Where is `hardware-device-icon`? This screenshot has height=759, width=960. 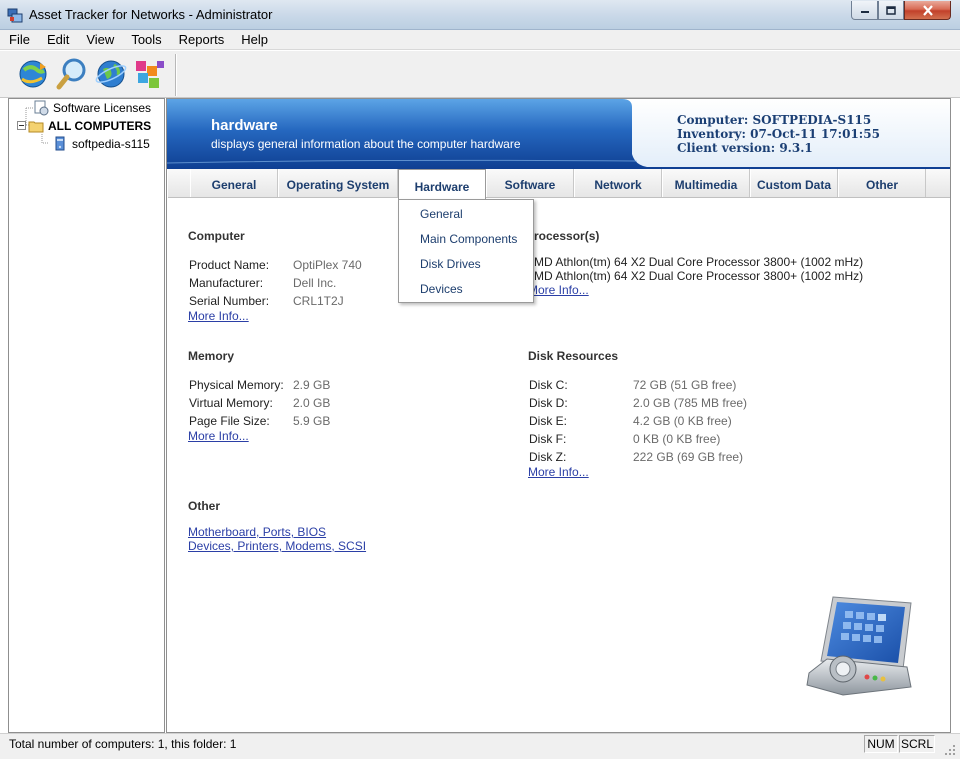
hardware-device-icon is located at coordinates (859, 646).